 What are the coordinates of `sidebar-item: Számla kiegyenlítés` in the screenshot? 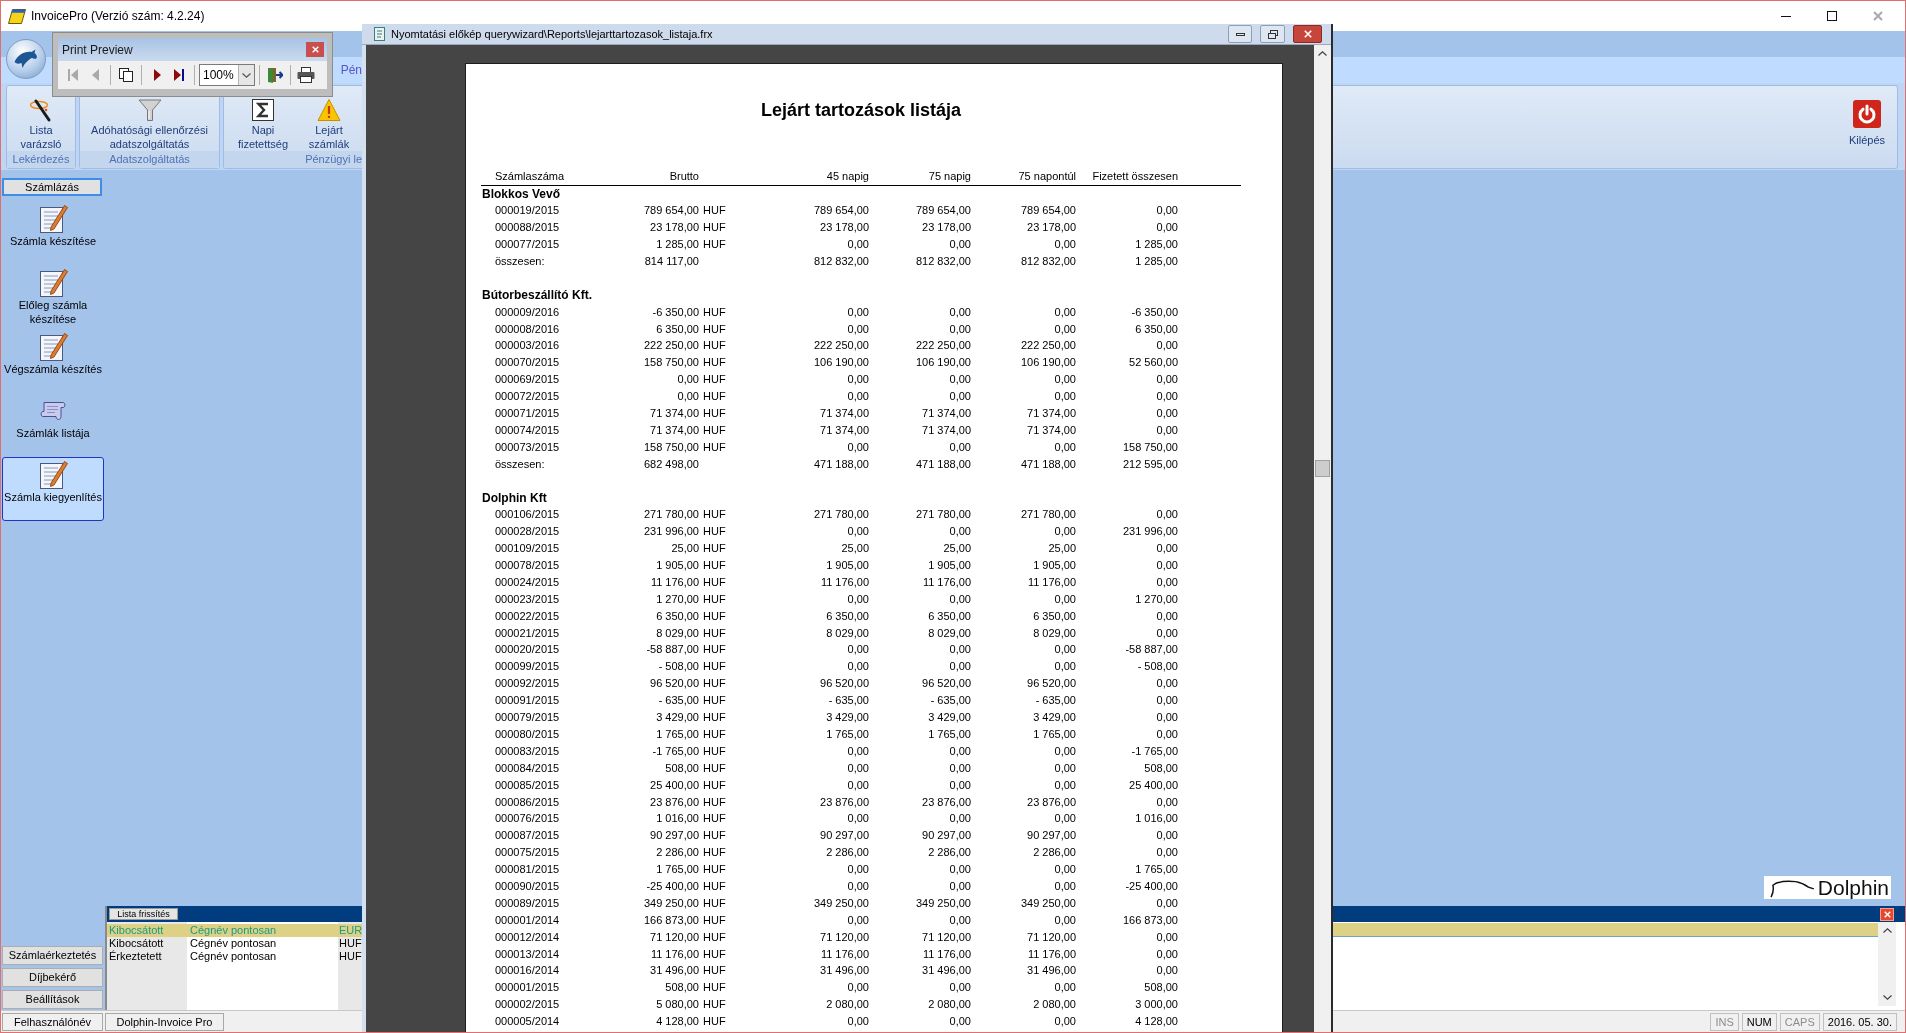 It's located at (53, 489).